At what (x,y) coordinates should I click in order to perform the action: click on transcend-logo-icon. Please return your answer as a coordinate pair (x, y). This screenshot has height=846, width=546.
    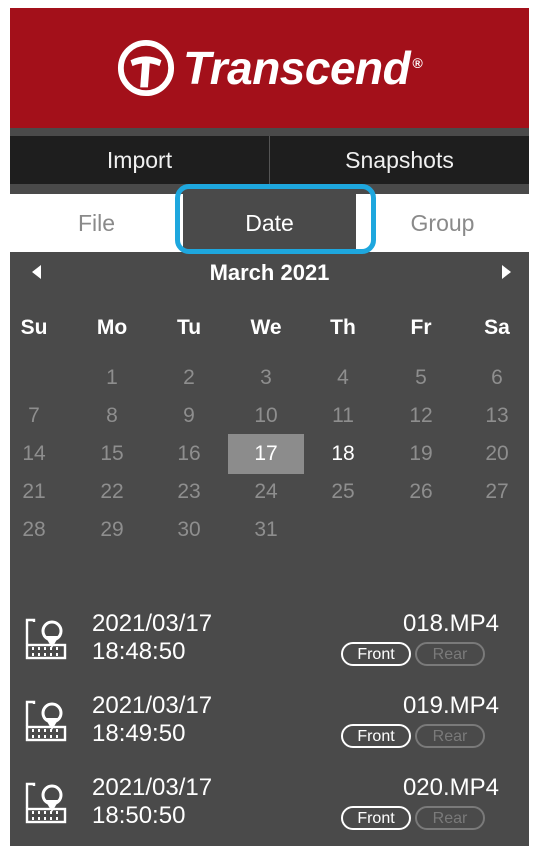
    Looking at the image, I should click on (145, 68).